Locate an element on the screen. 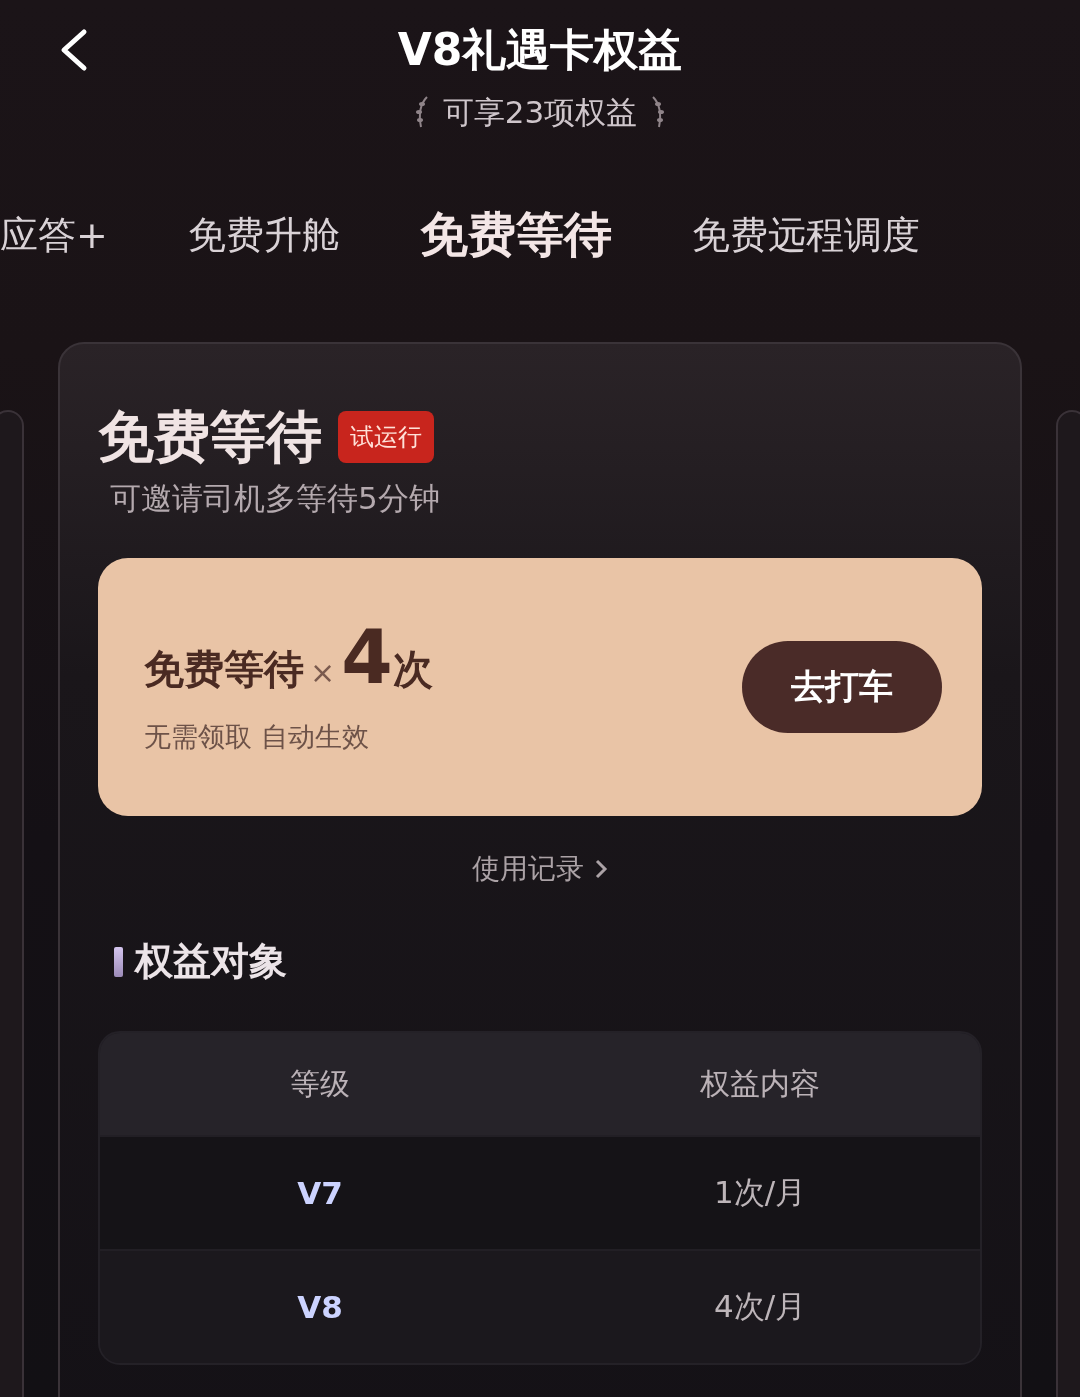 The image size is (1080, 1397). table-cell-text: 4次/月 is located at coordinates (760, 1306).